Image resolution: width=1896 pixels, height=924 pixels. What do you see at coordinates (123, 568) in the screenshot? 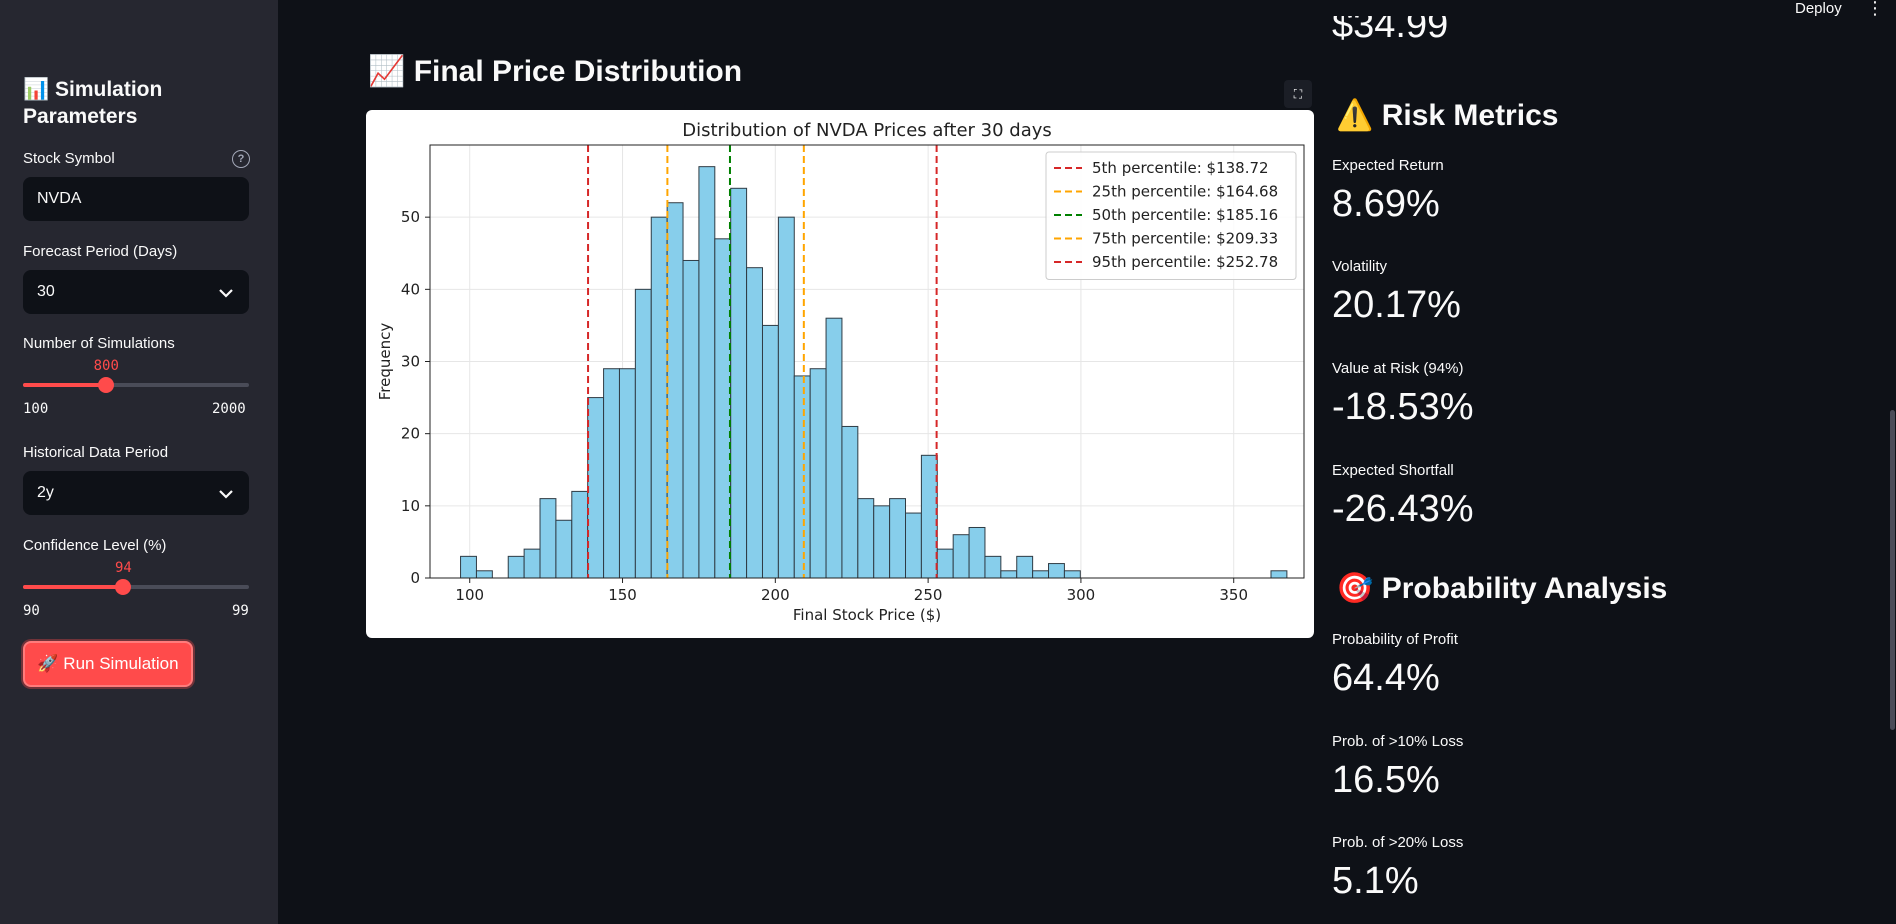
I see `confidence-value: 94` at bounding box center [123, 568].